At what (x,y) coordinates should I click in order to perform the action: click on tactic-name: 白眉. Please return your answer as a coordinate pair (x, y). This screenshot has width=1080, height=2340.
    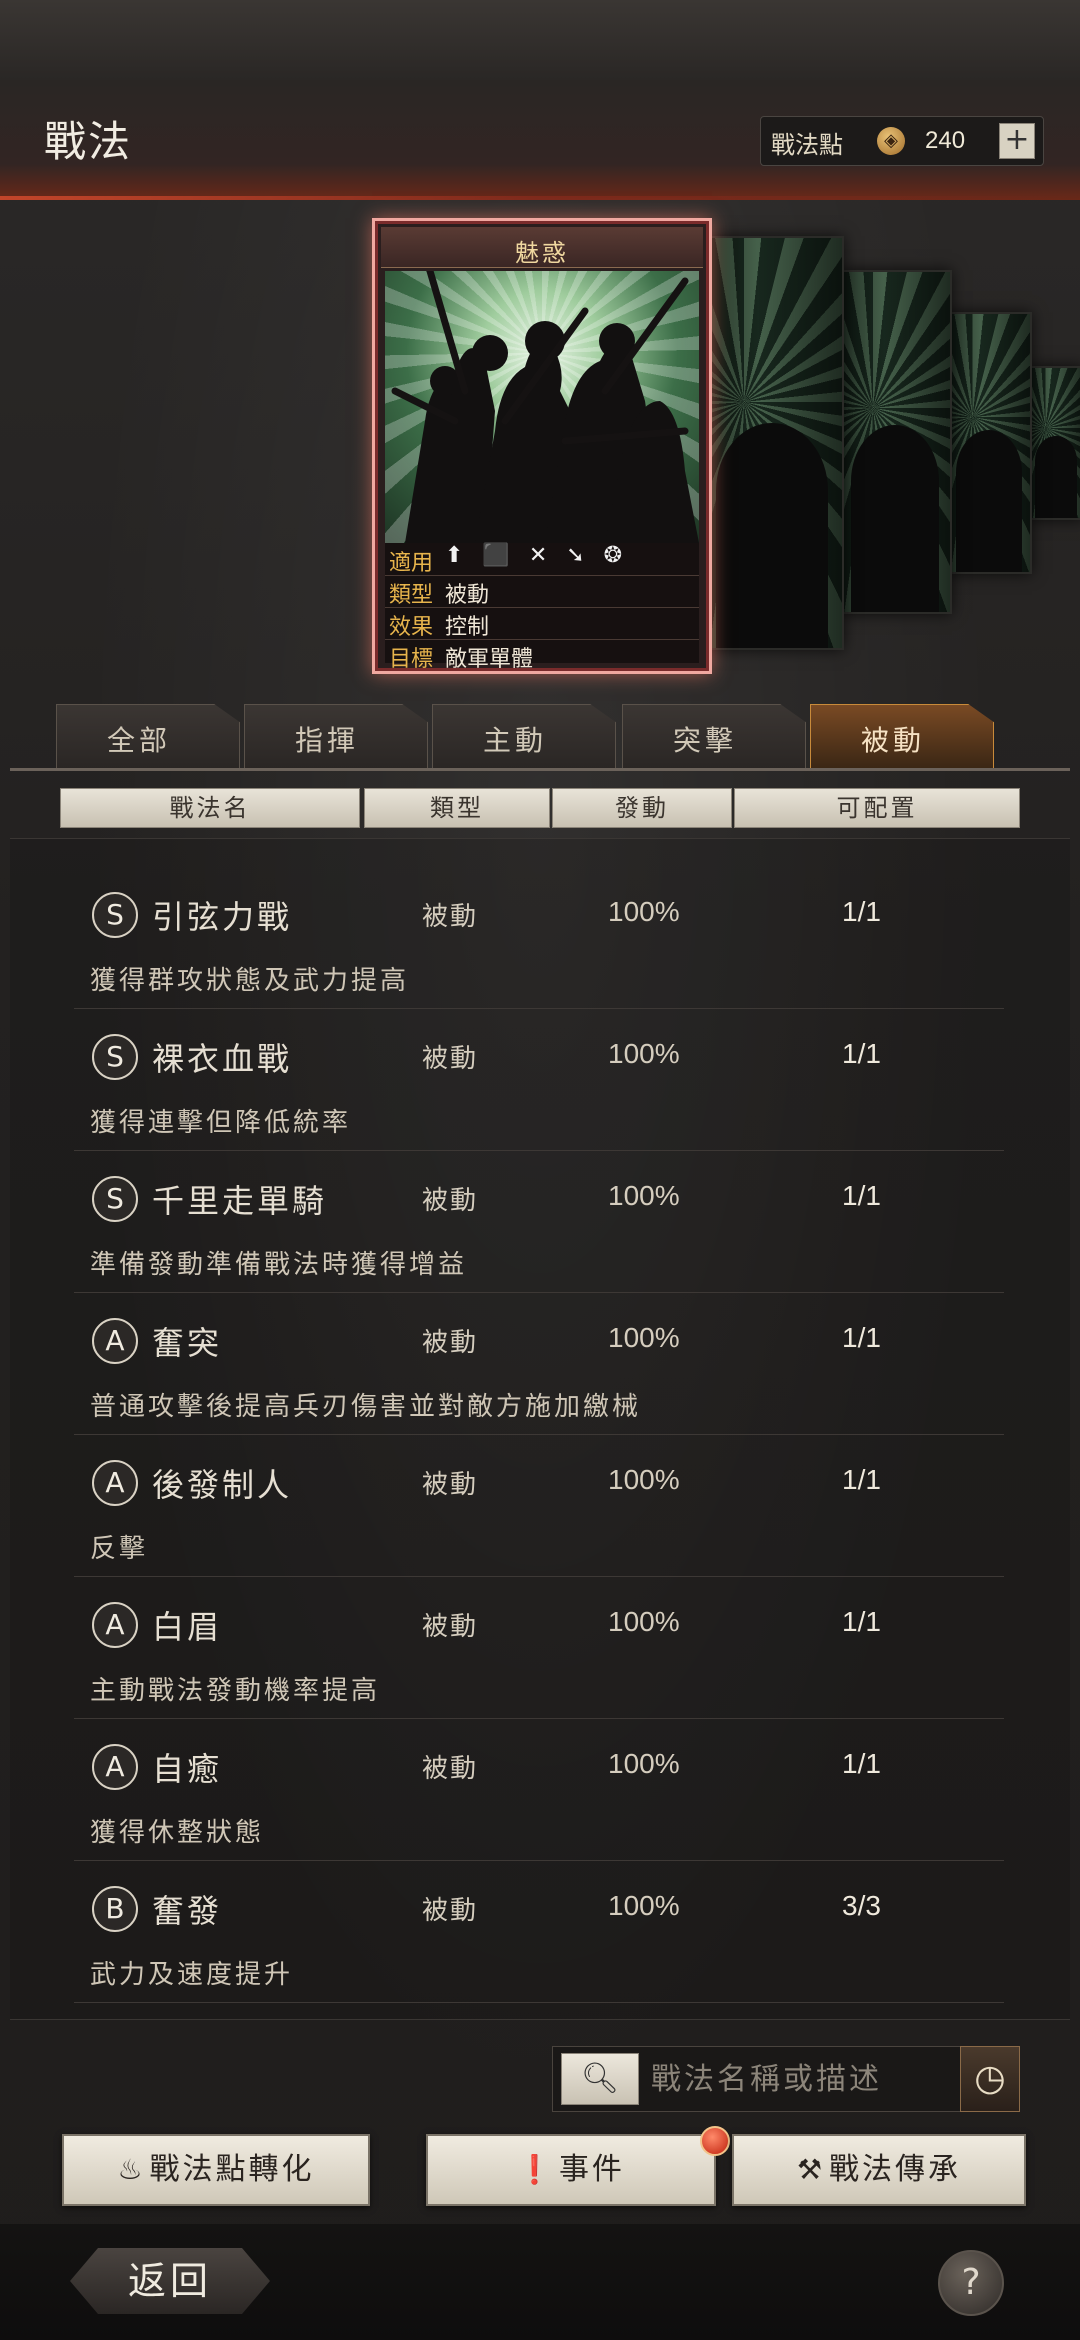
    Looking at the image, I should click on (187, 1627).